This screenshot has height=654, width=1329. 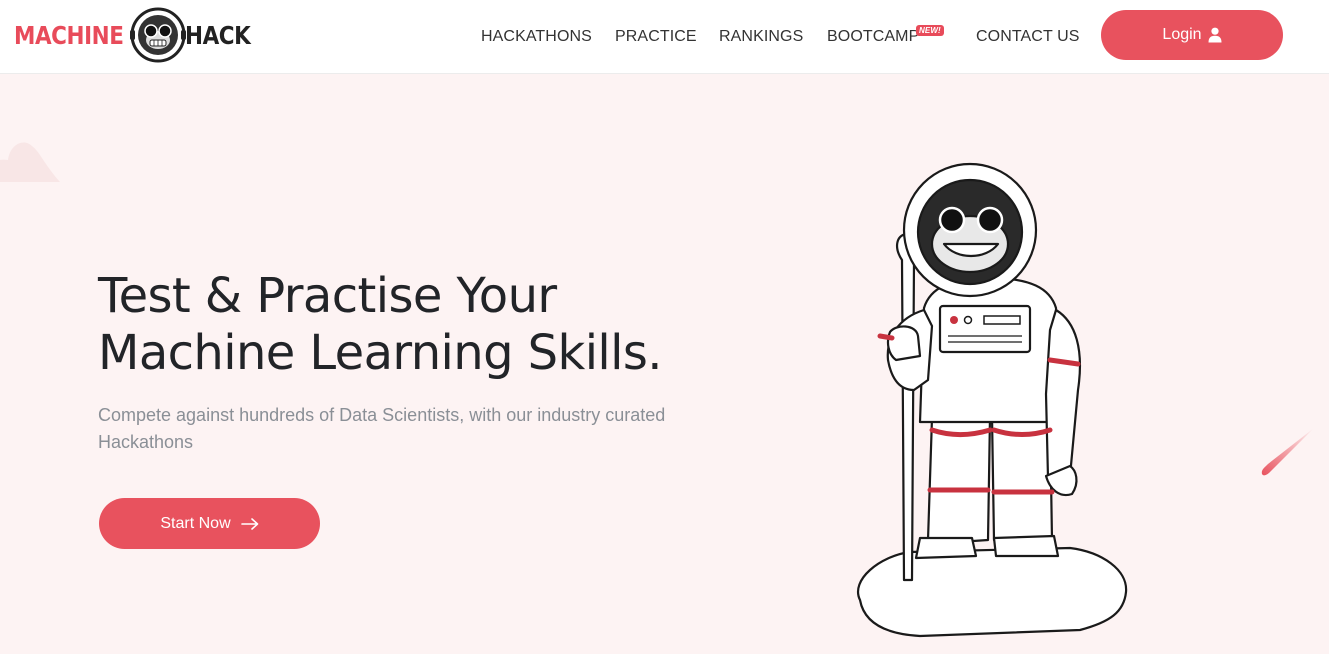 What do you see at coordinates (1287, 452) in the screenshot?
I see `meteor-decoration` at bounding box center [1287, 452].